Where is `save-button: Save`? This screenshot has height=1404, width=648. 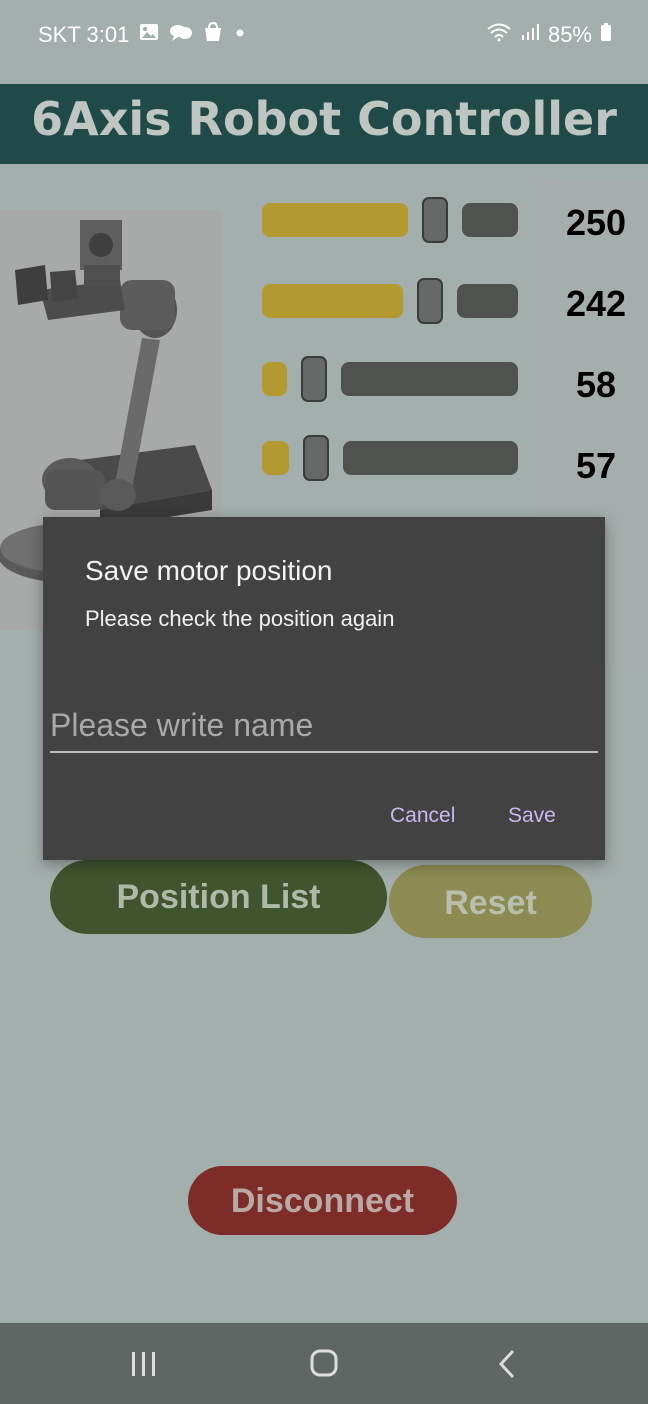
save-button: Save is located at coordinates (532, 816).